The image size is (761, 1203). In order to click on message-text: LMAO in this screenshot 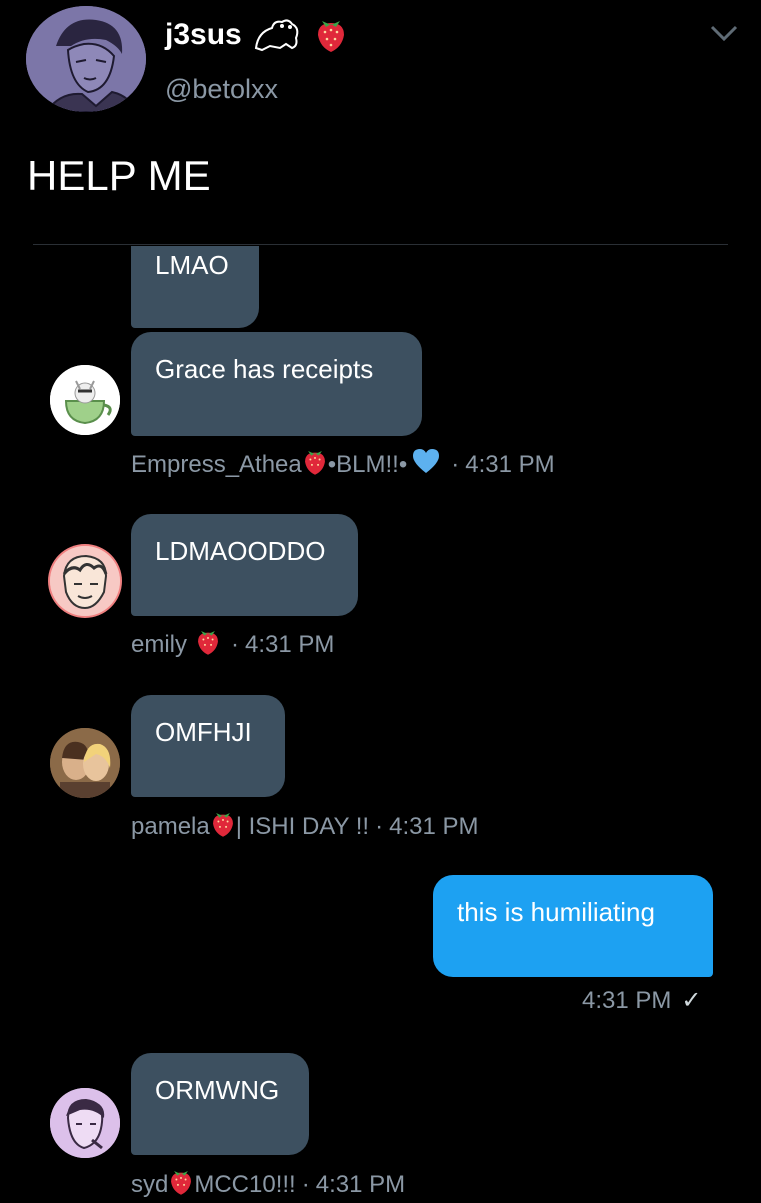, I will do `click(192, 265)`.